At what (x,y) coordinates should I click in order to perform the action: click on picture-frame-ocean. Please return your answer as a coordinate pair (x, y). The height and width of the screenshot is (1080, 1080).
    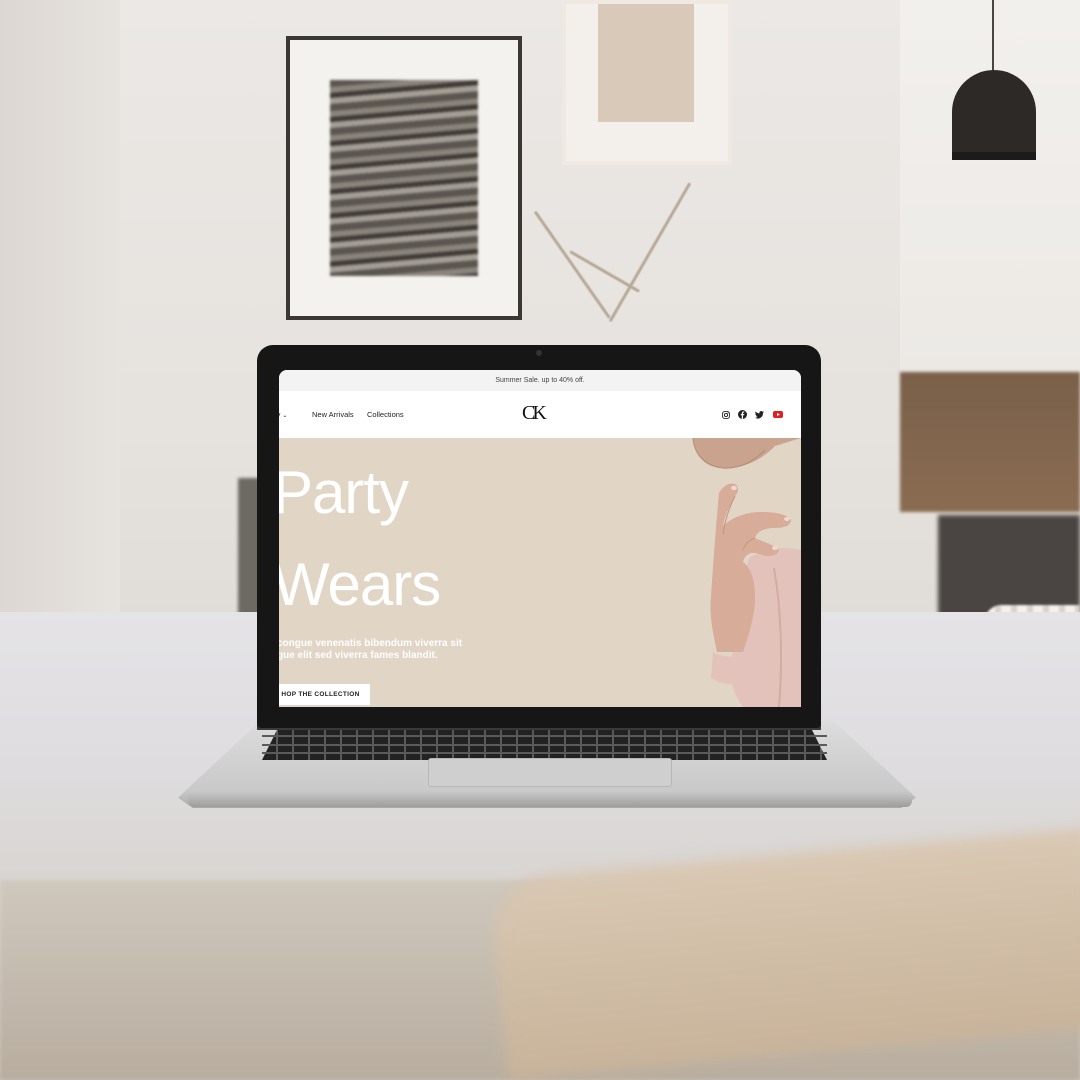
    Looking at the image, I should click on (404, 178).